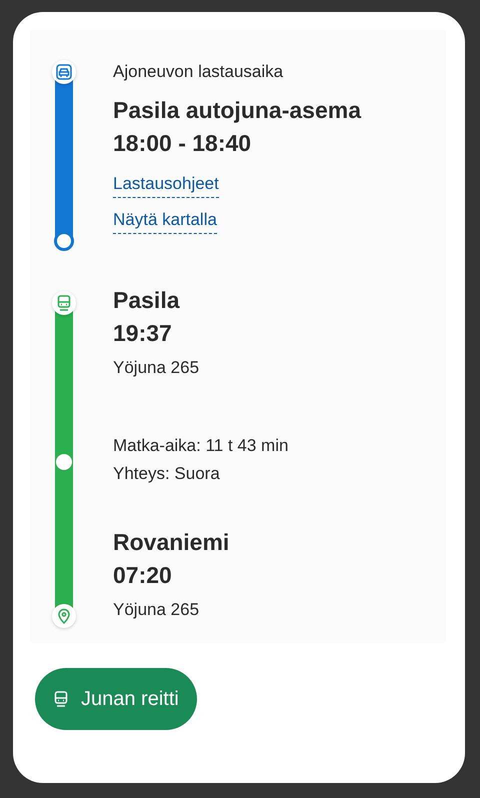 The width and height of the screenshot is (480, 798). What do you see at coordinates (237, 110) in the screenshot?
I see `station-name: Pasila autojuna-asema` at bounding box center [237, 110].